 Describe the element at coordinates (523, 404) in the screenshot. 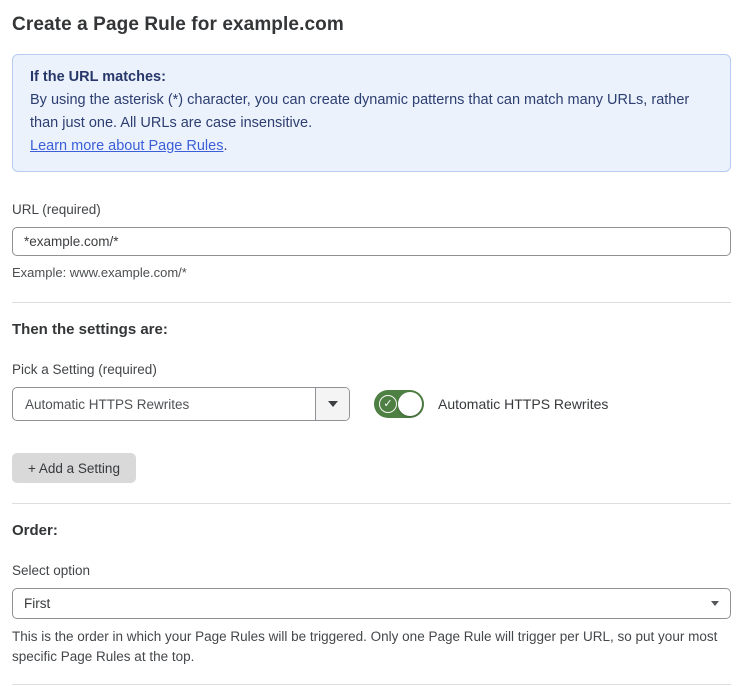

I see `toggle-label: Automatic HTTPS Rewrites` at that location.